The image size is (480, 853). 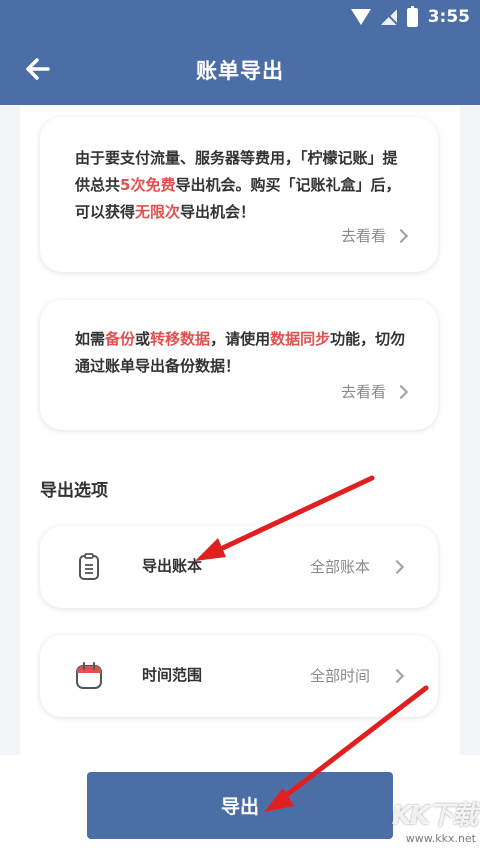 I want to click on info-text-part: 导出机会！, so click(x=218, y=212).